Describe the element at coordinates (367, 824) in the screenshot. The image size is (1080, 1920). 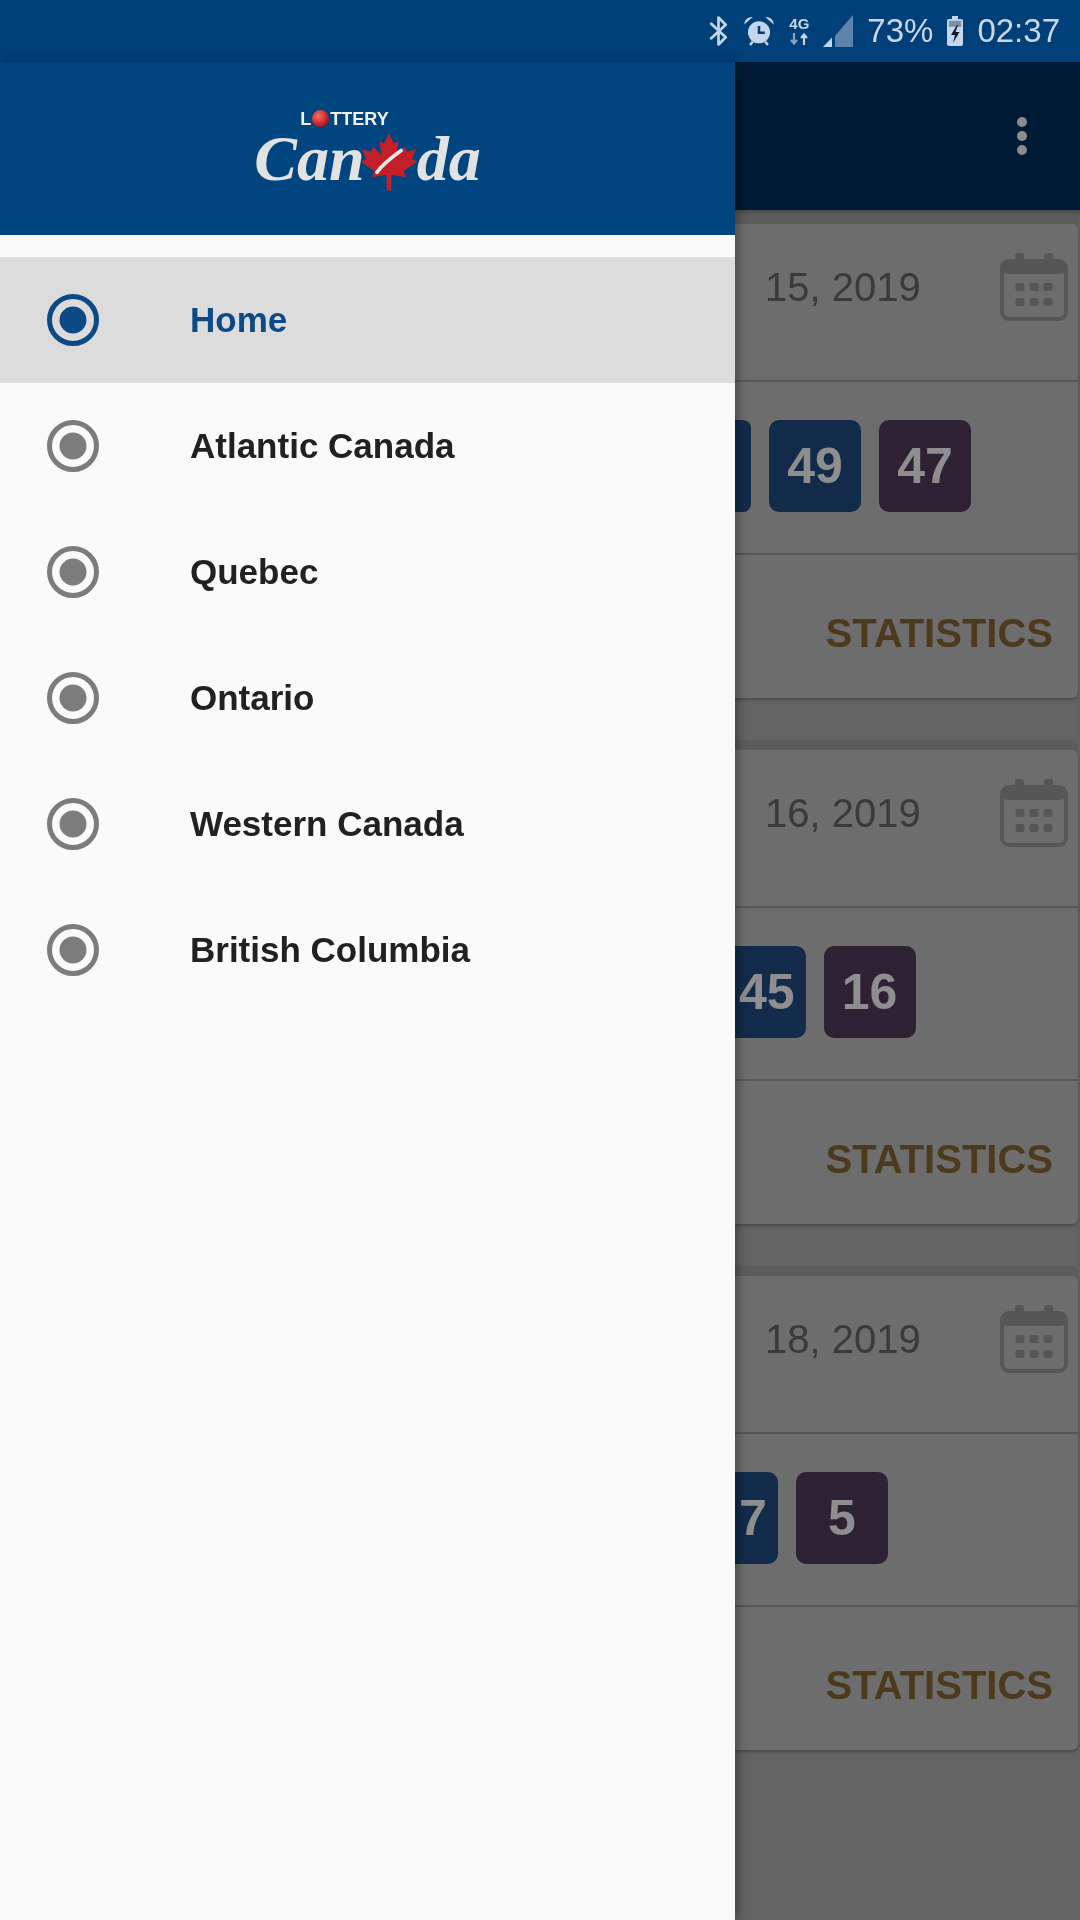
I see `drawer-item: Western Canada` at that location.